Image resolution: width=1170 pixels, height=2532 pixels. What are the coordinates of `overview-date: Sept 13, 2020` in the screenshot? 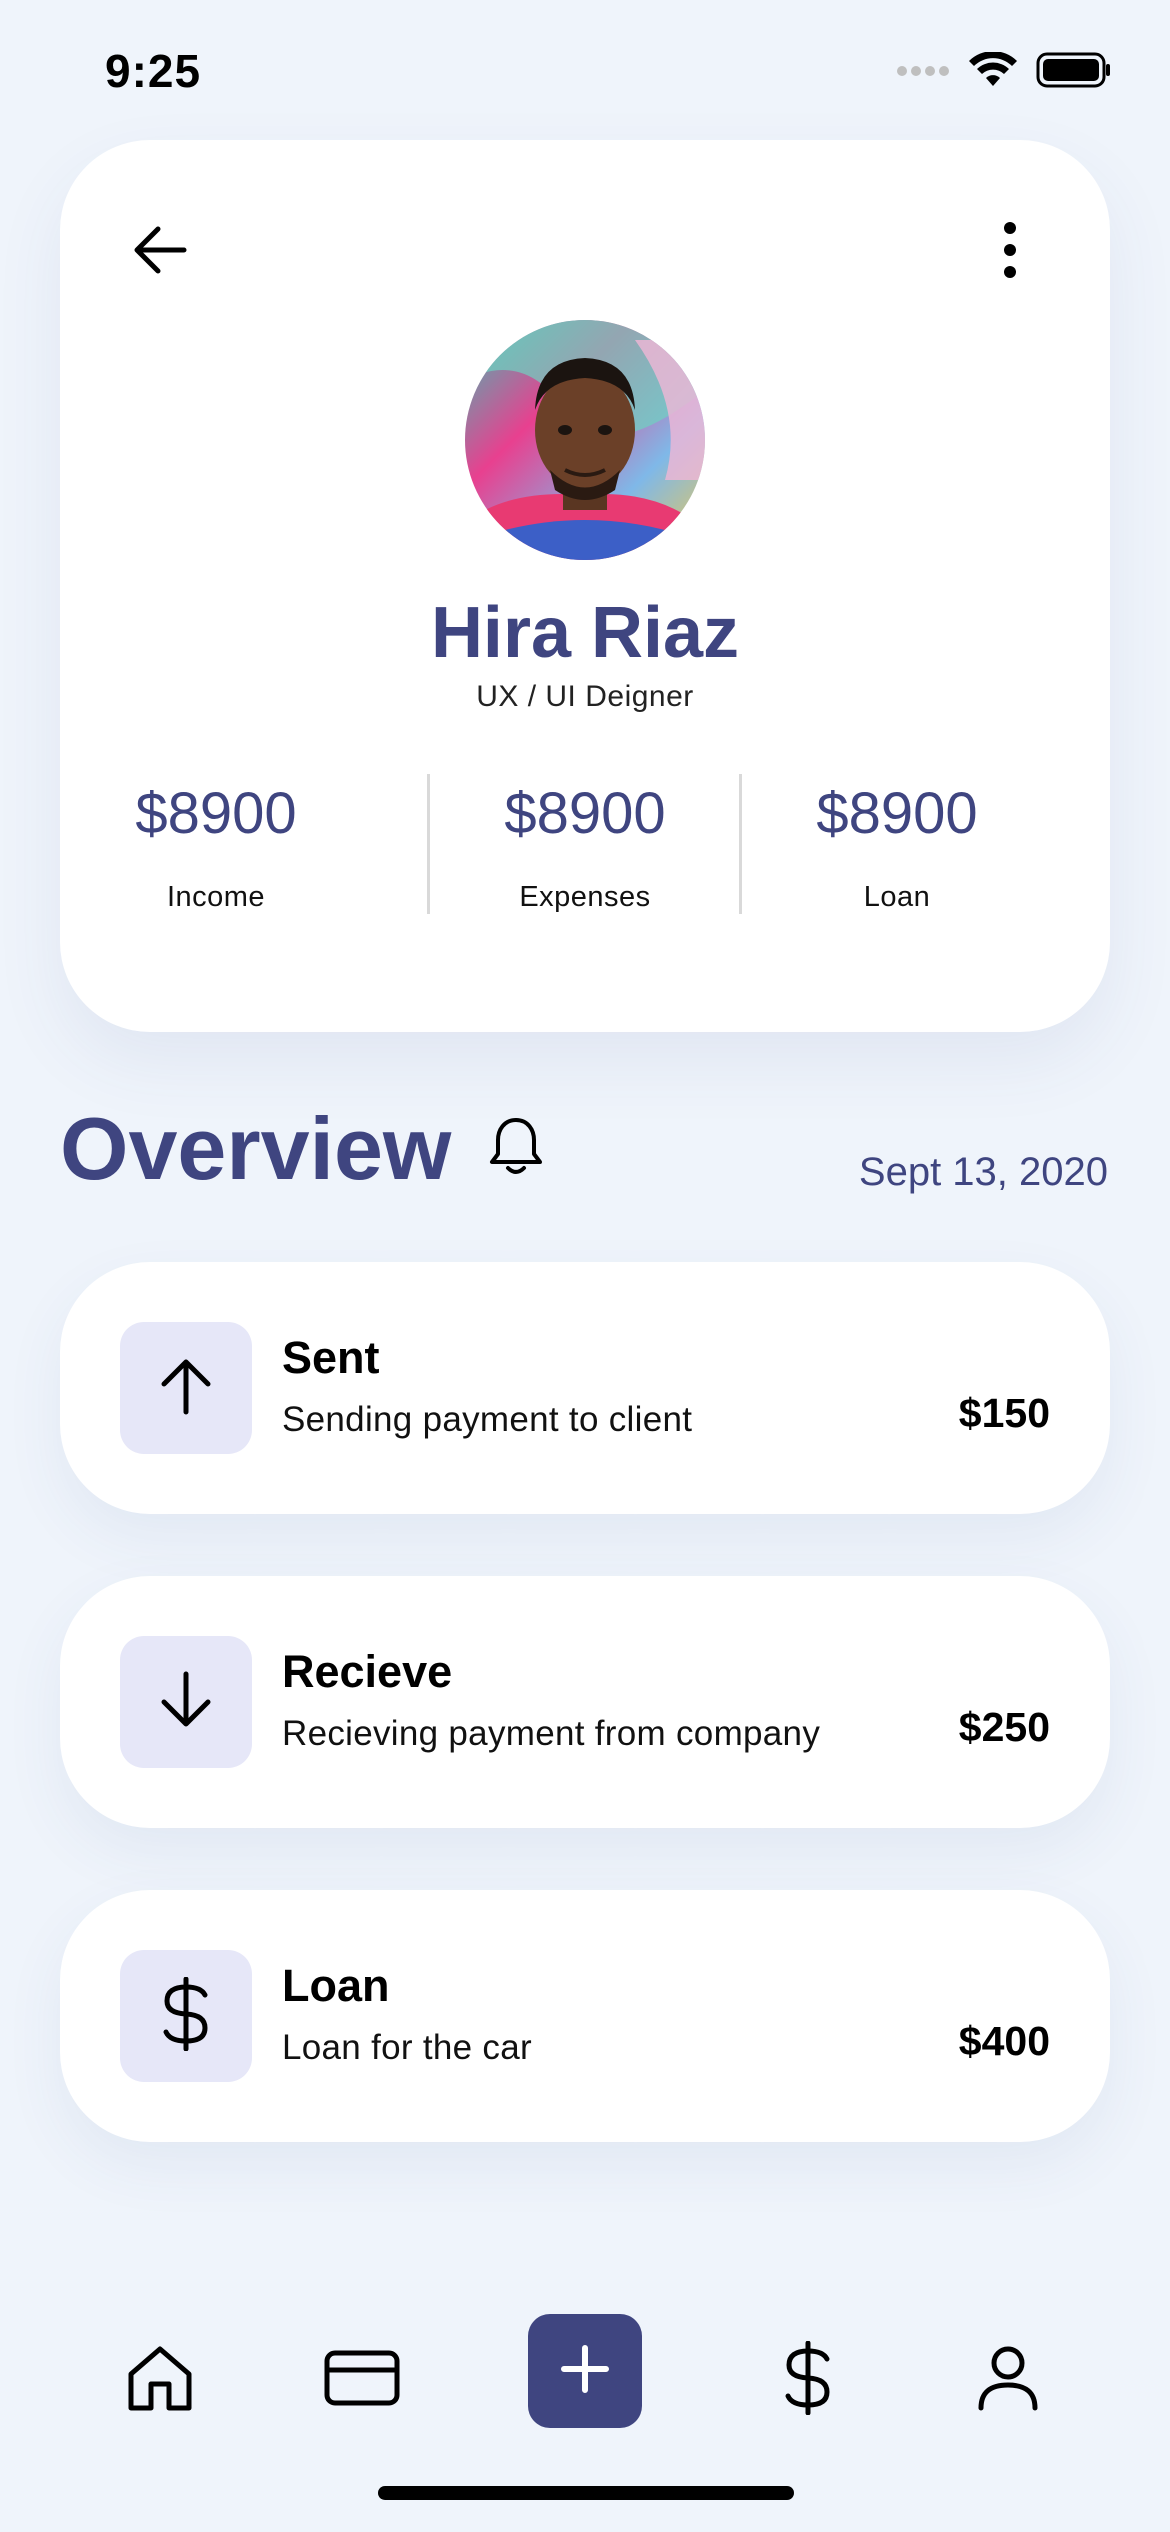 It's located at (983, 1172).